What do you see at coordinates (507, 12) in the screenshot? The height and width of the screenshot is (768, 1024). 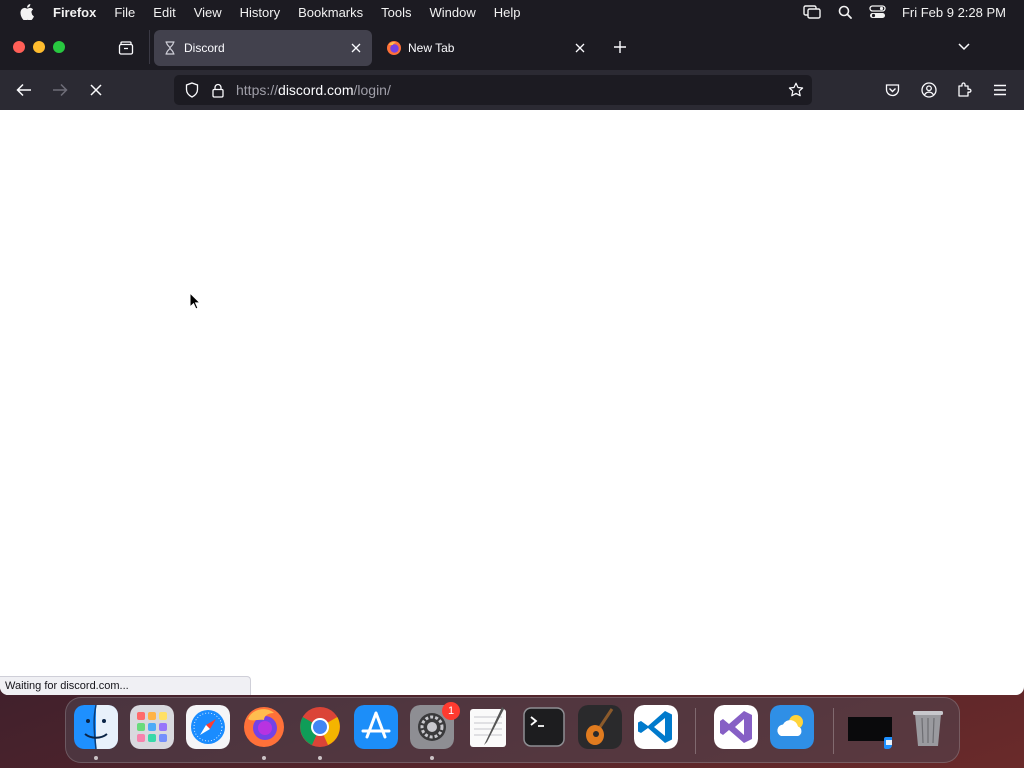 I see `menu-help: Help` at bounding box center [507, 12].